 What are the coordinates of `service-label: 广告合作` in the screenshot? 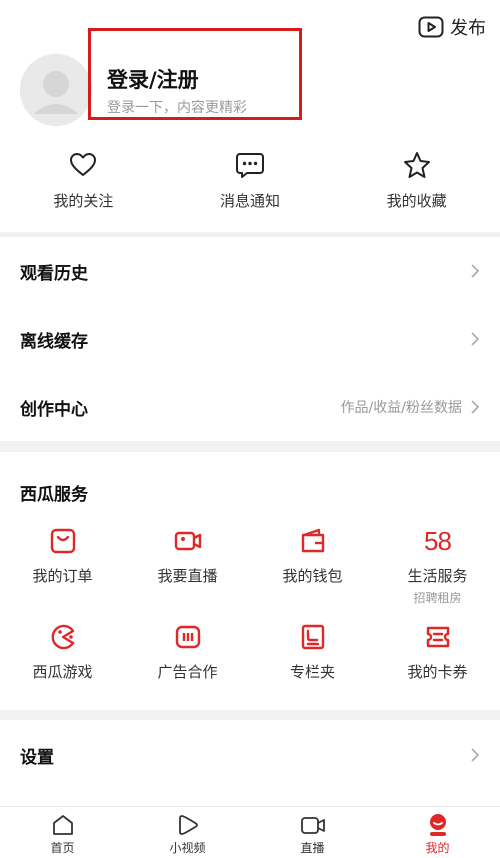 It's located at (187, 672).